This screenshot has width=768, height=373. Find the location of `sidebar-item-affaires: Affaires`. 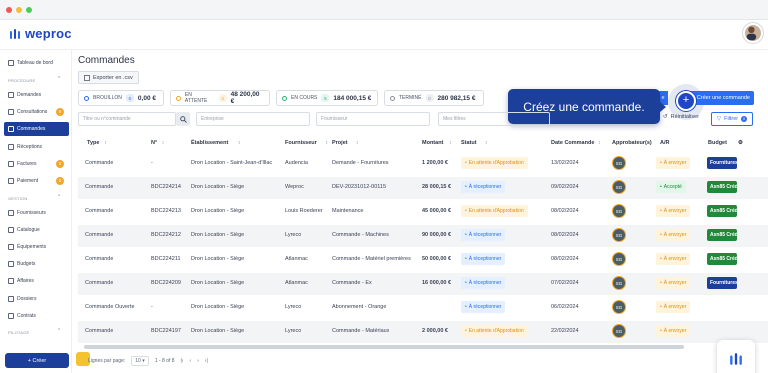

sidebar-item-affaires: Affaires is located at coordinates (36, 281).